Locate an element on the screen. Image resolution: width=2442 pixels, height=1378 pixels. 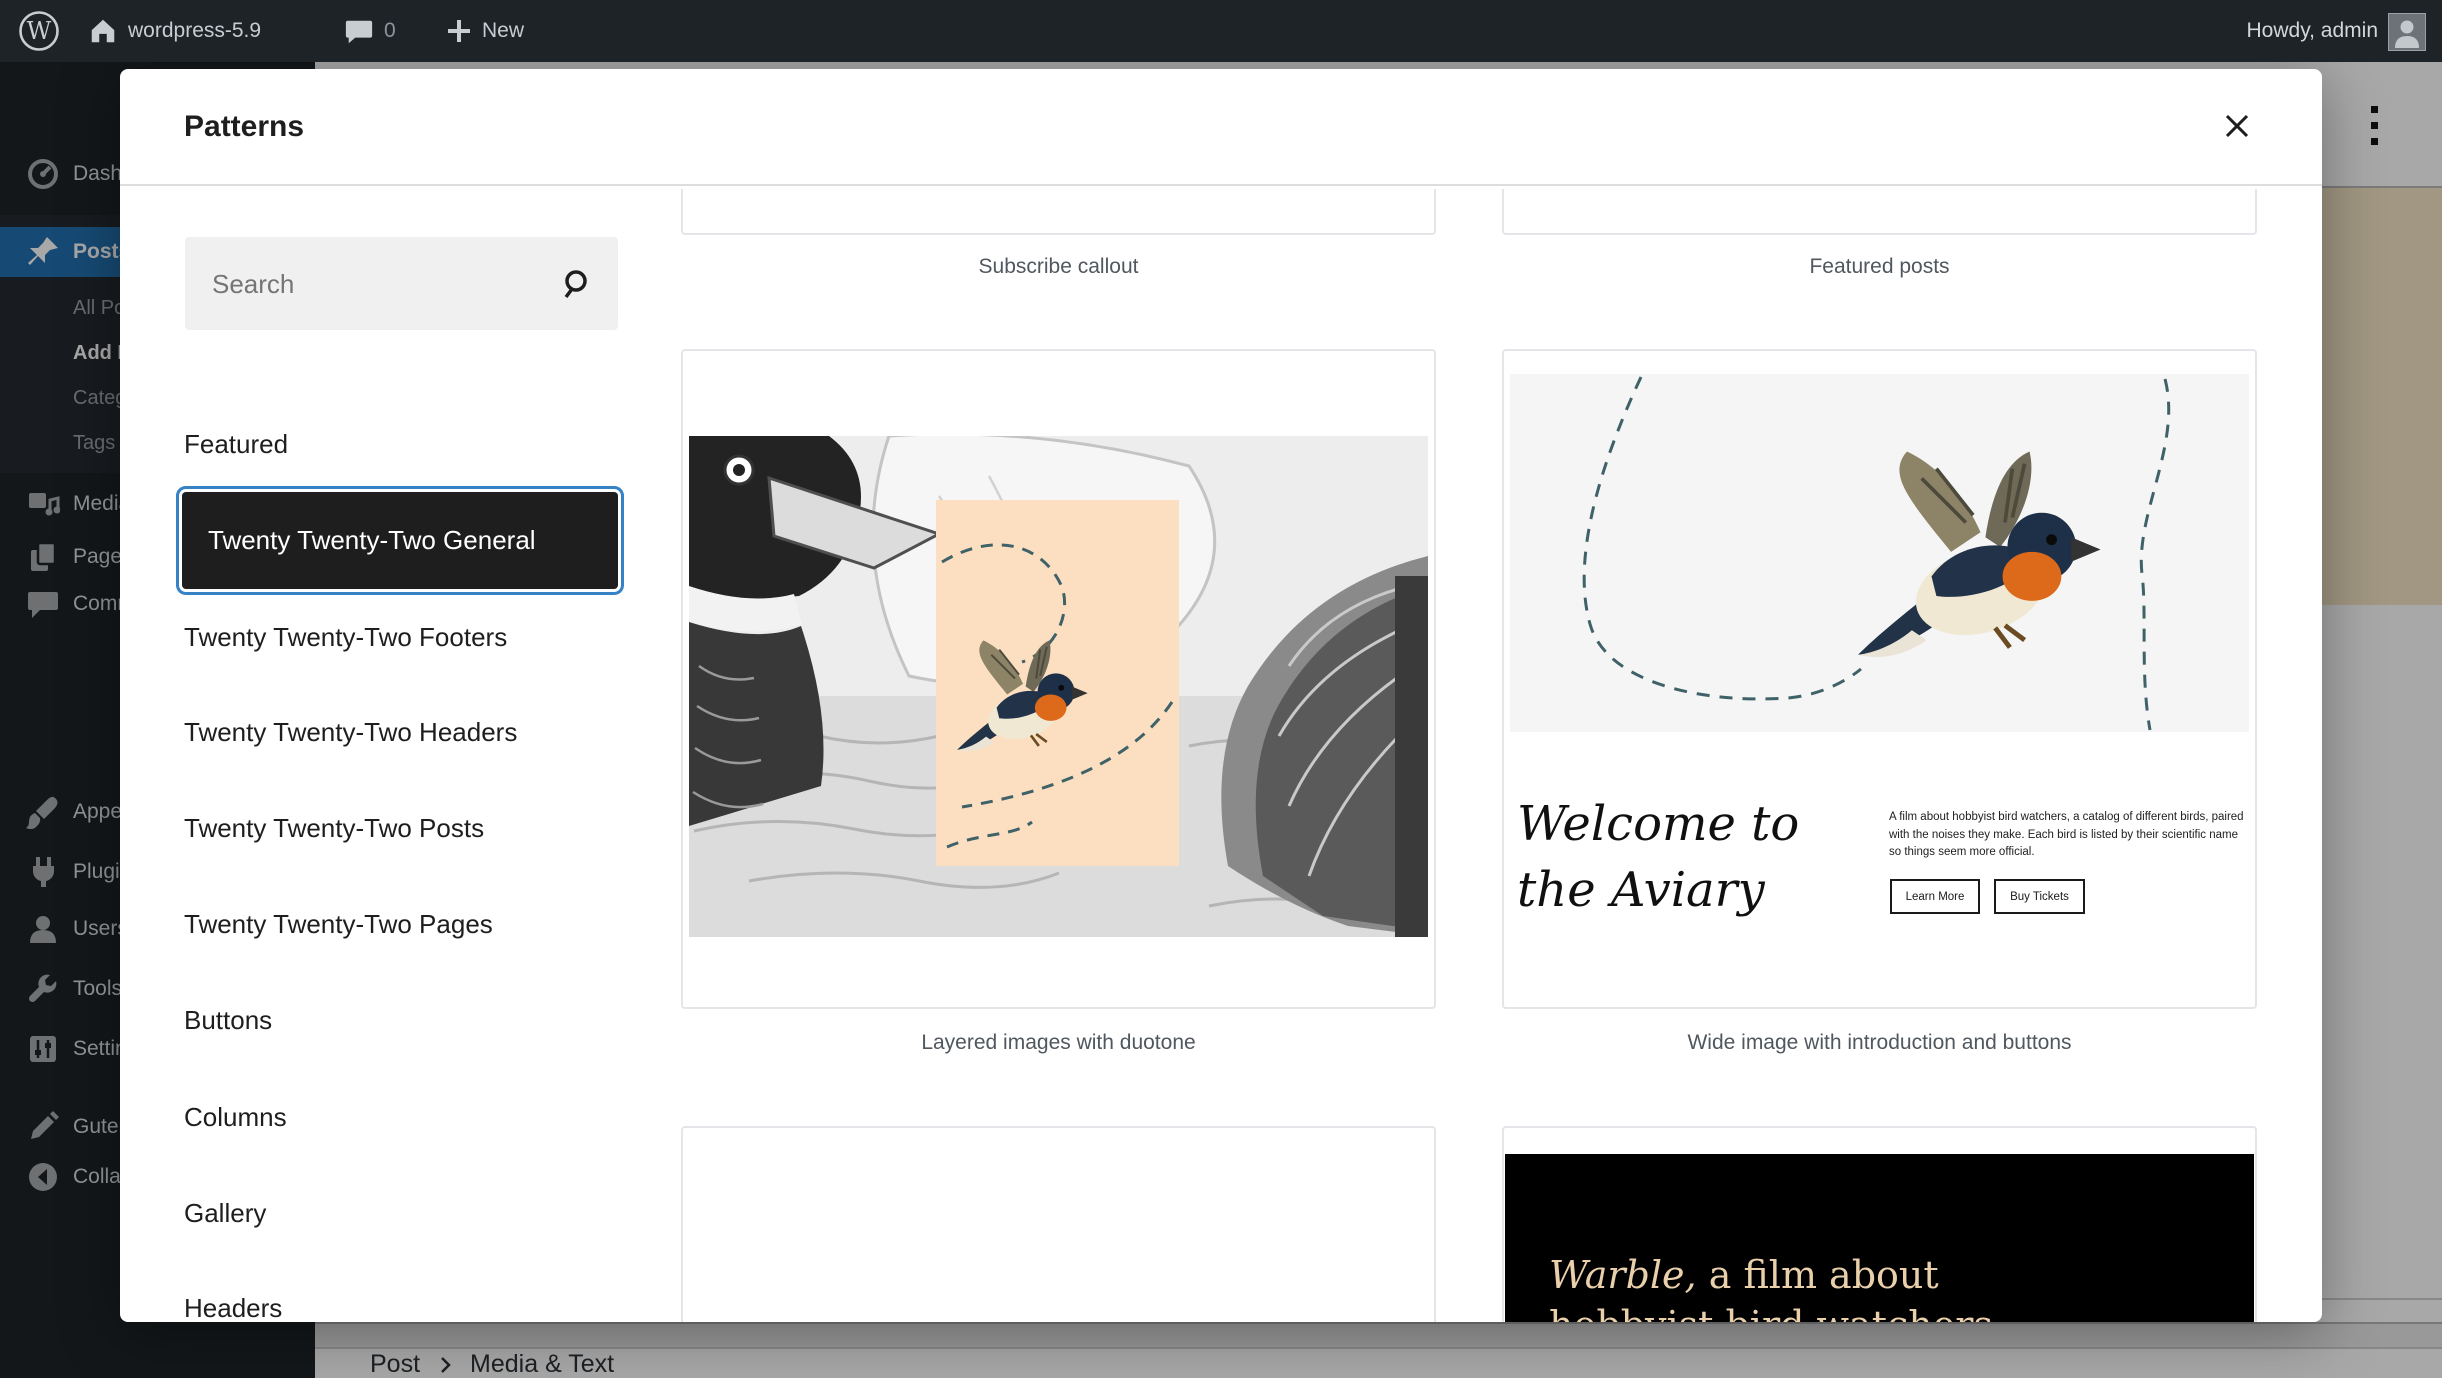
category-item-gallery: Gallery is located at coordinates (401, 1213).